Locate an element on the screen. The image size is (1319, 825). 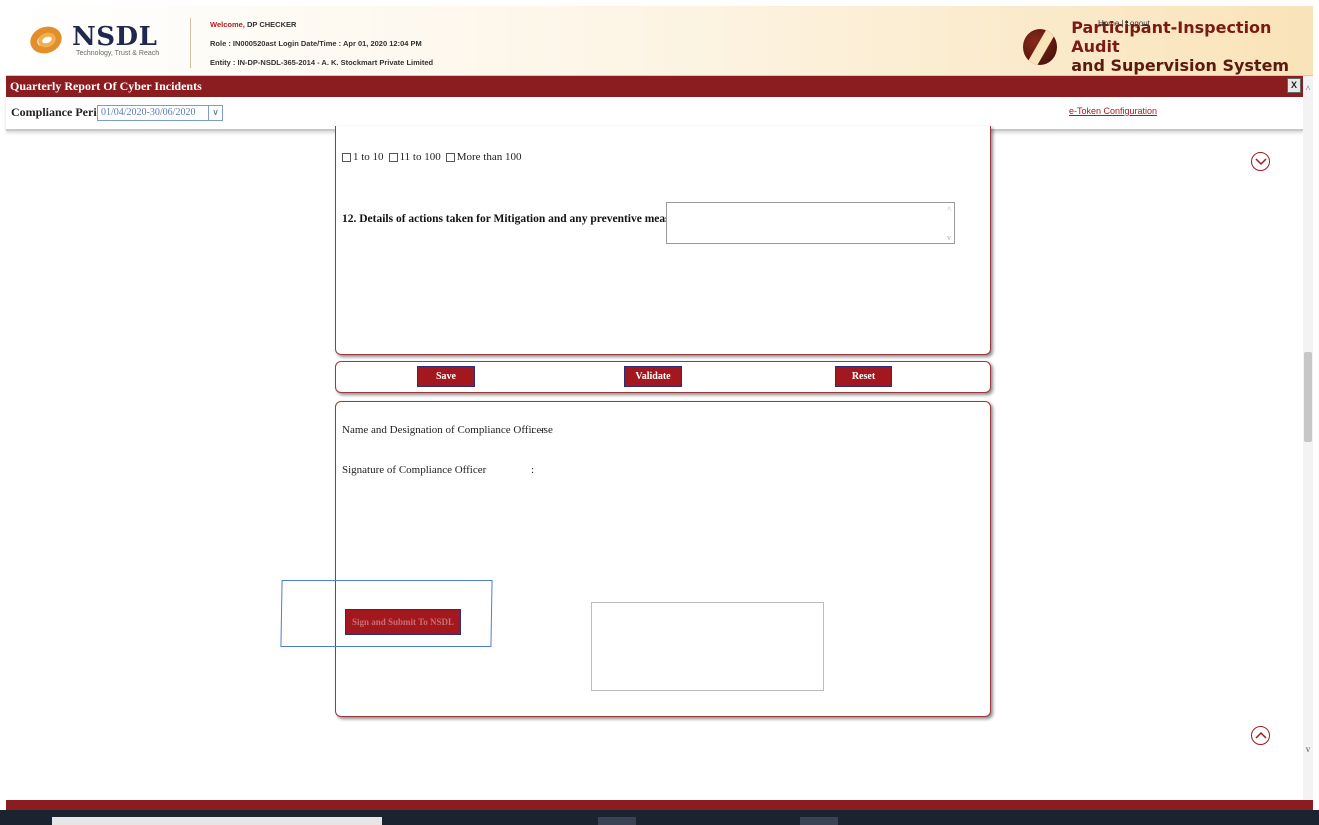
page-title: Quarterly Report Of Cyber Incidents is located at coordinates (106, 86).